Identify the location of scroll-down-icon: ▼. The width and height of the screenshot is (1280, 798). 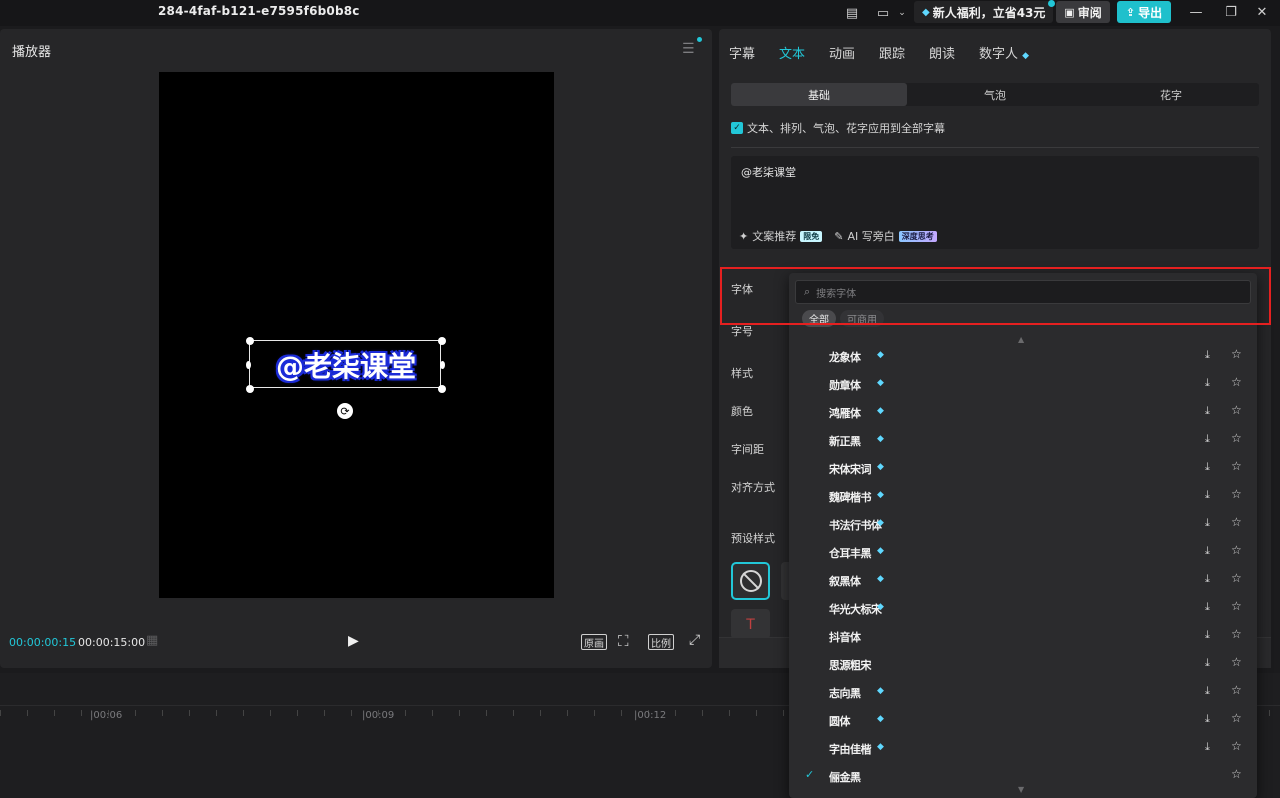
(1021, 789).